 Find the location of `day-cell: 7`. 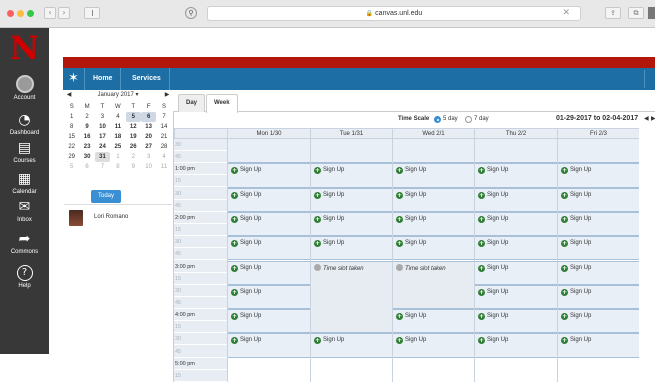

day-cell: 7 is located at coordinates (102, 167).